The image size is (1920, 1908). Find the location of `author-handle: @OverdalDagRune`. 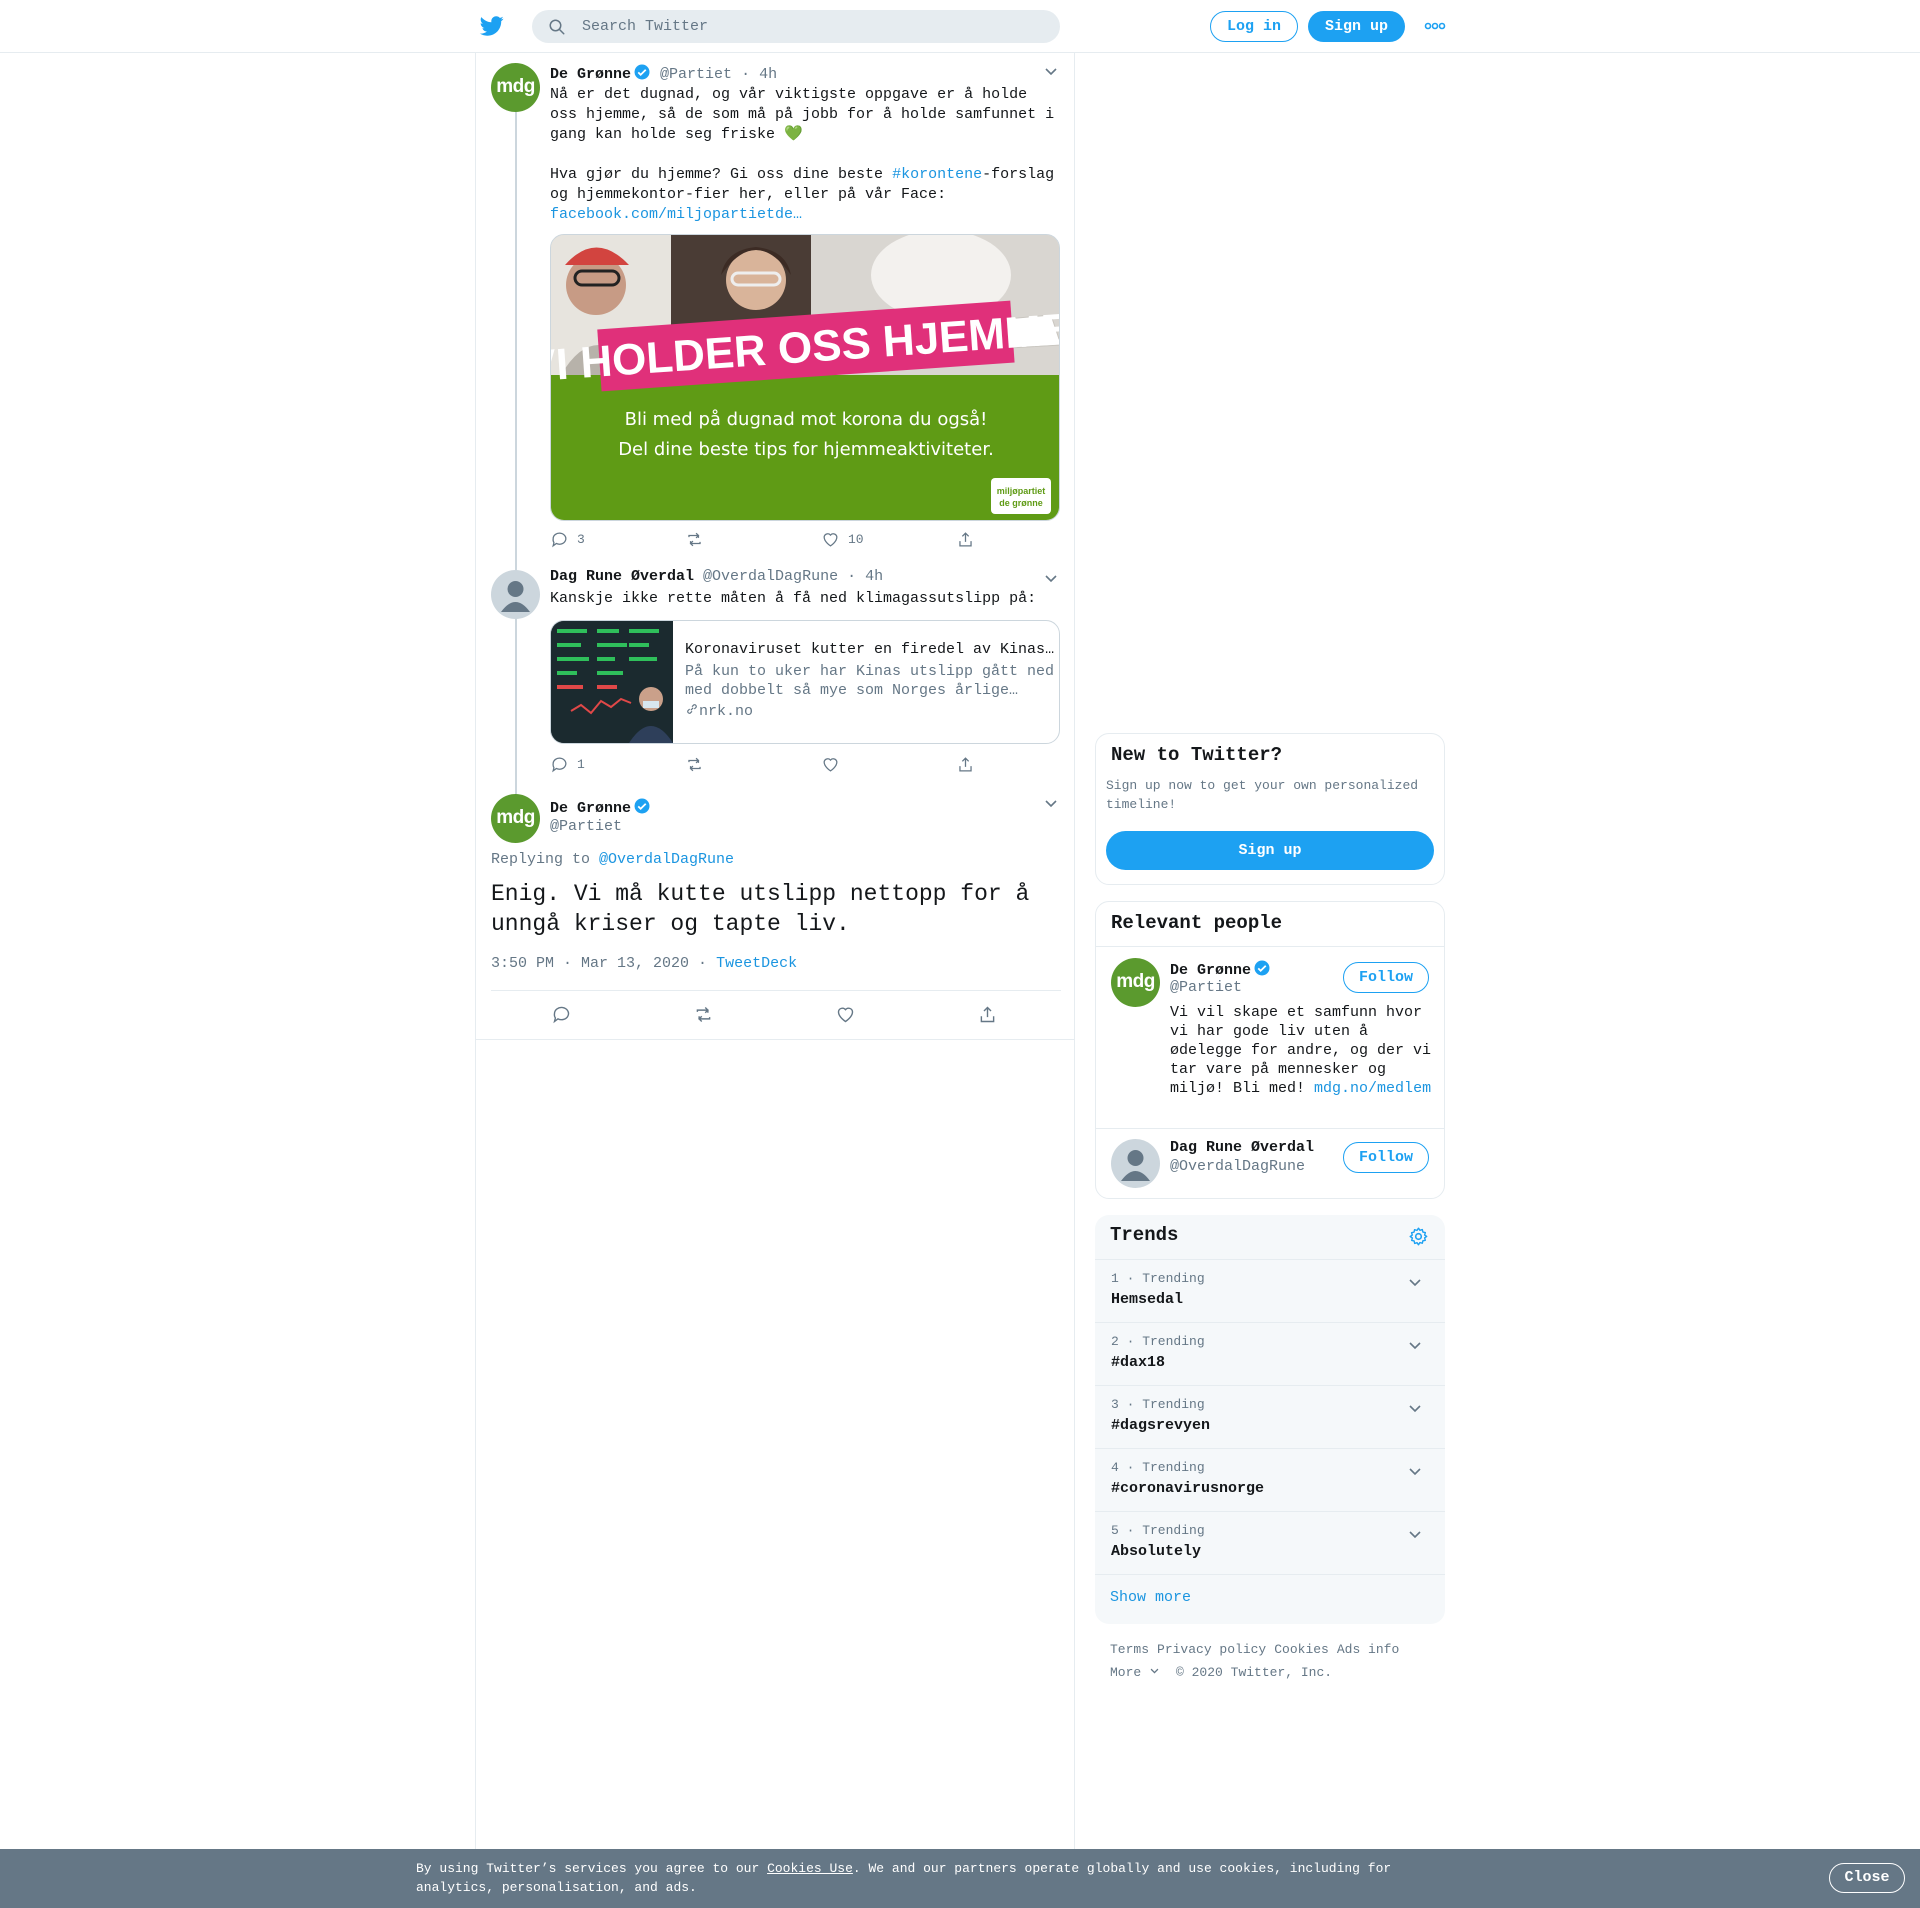

author-handle: @OverdalDagRune is located at coordinates (770, 576).